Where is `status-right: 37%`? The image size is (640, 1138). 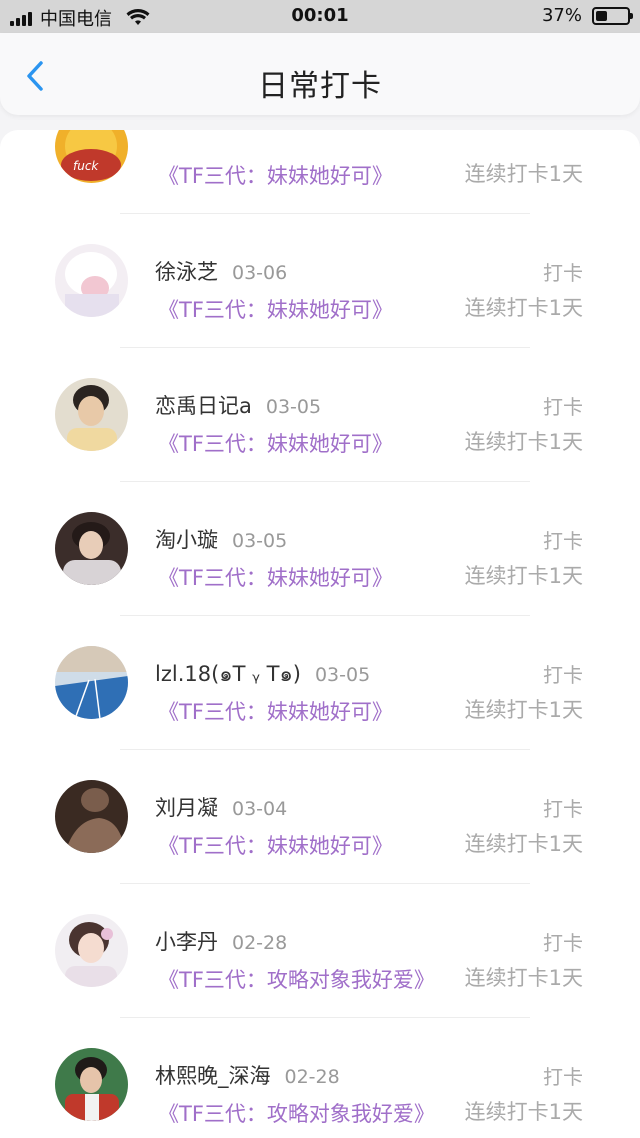 status-right: 37% is located at coordinates (587, 15).